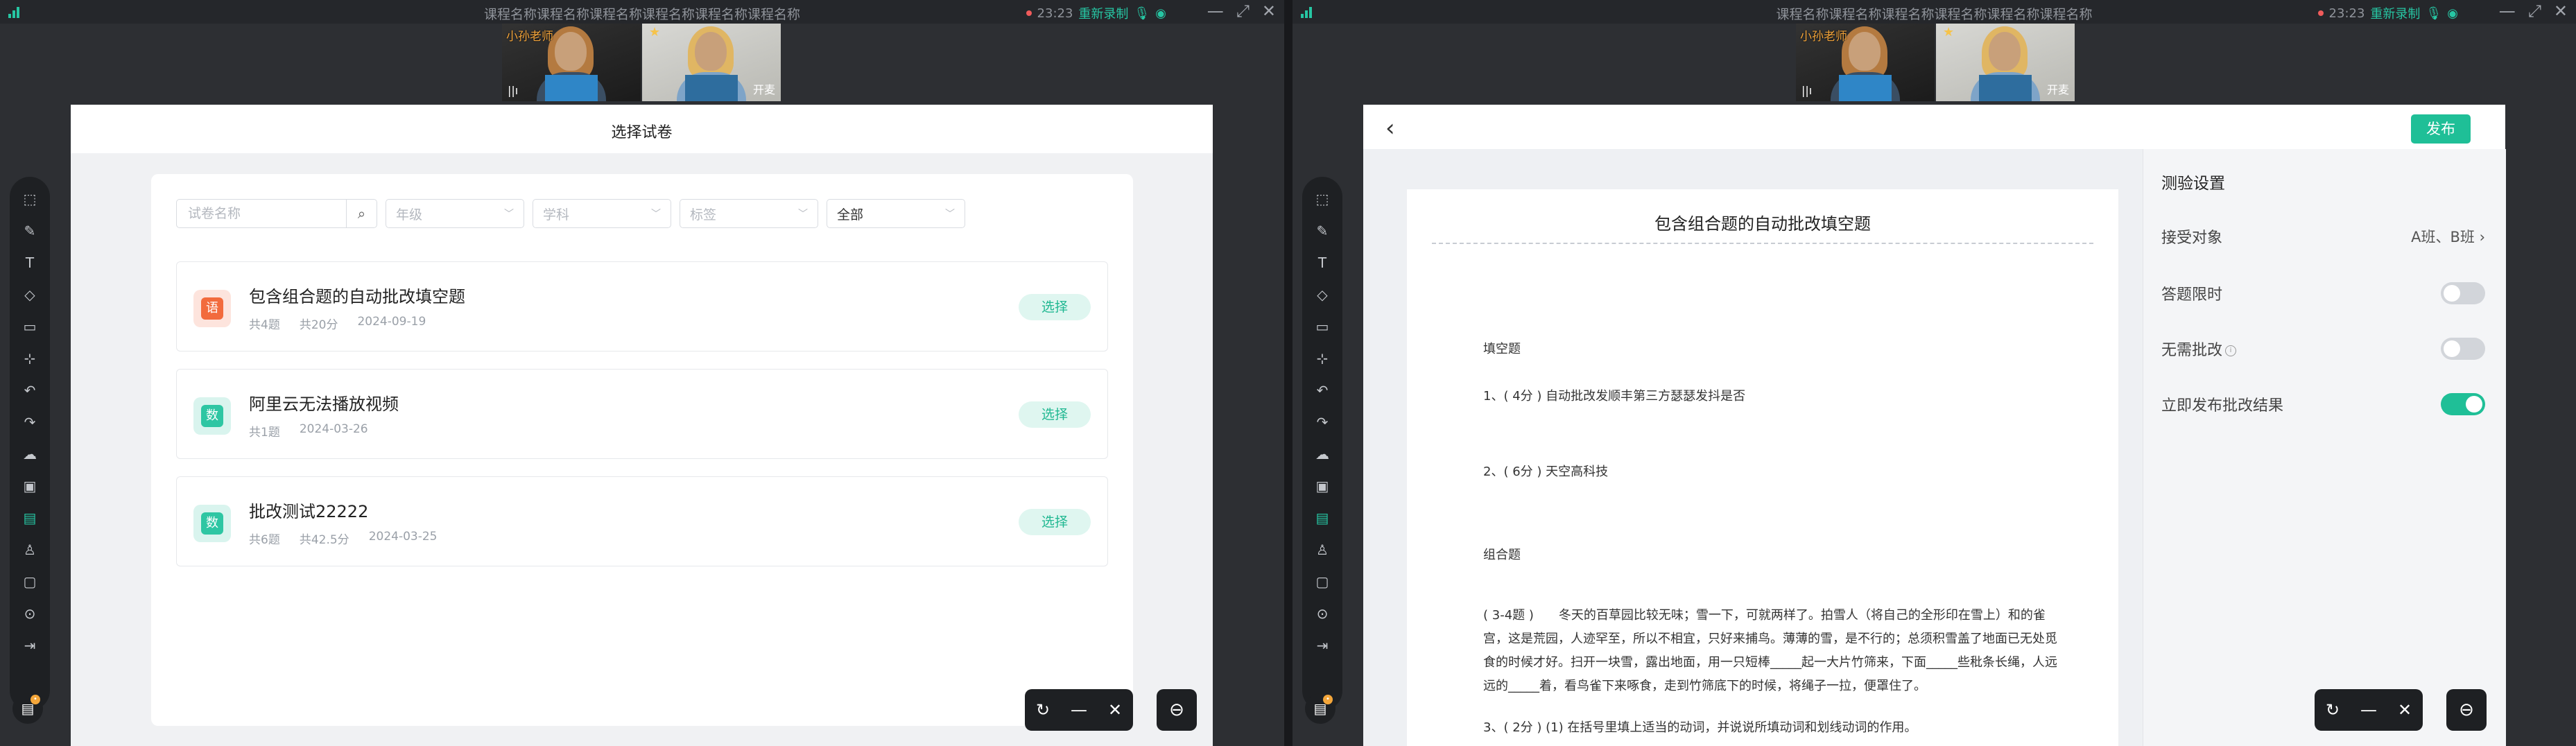 This screenshot has width=2576, height=746. I want to click on list-item: 数 阿里云无法播放视频 共1题 2024-03-26 选择, so click(642, 414).